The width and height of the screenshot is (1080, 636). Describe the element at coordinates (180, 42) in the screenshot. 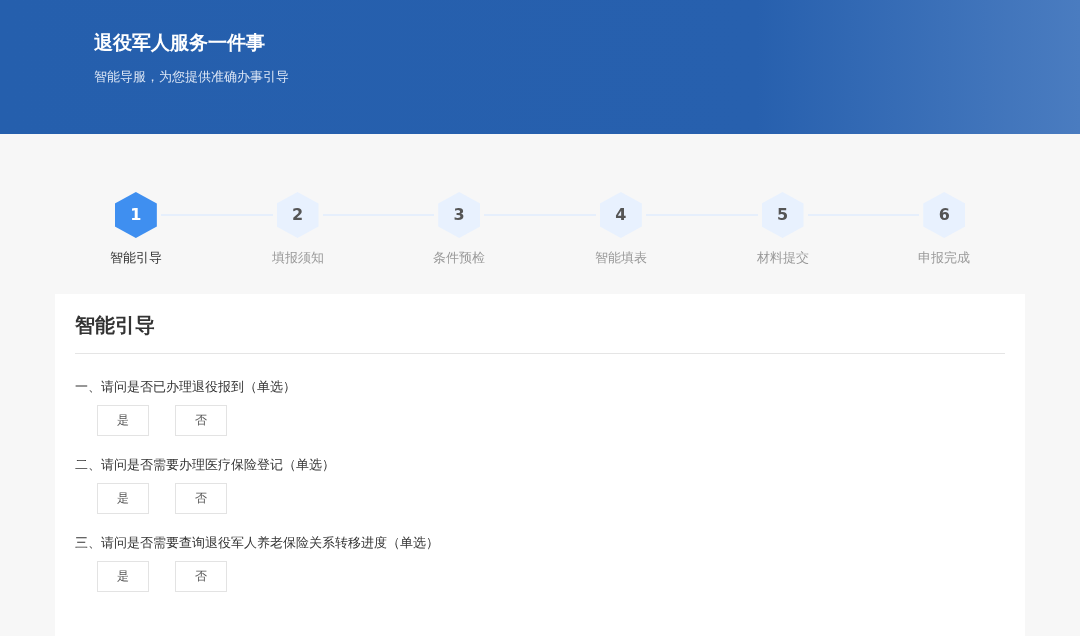

I see `page-title: 退役军人服务一件事` at that location.